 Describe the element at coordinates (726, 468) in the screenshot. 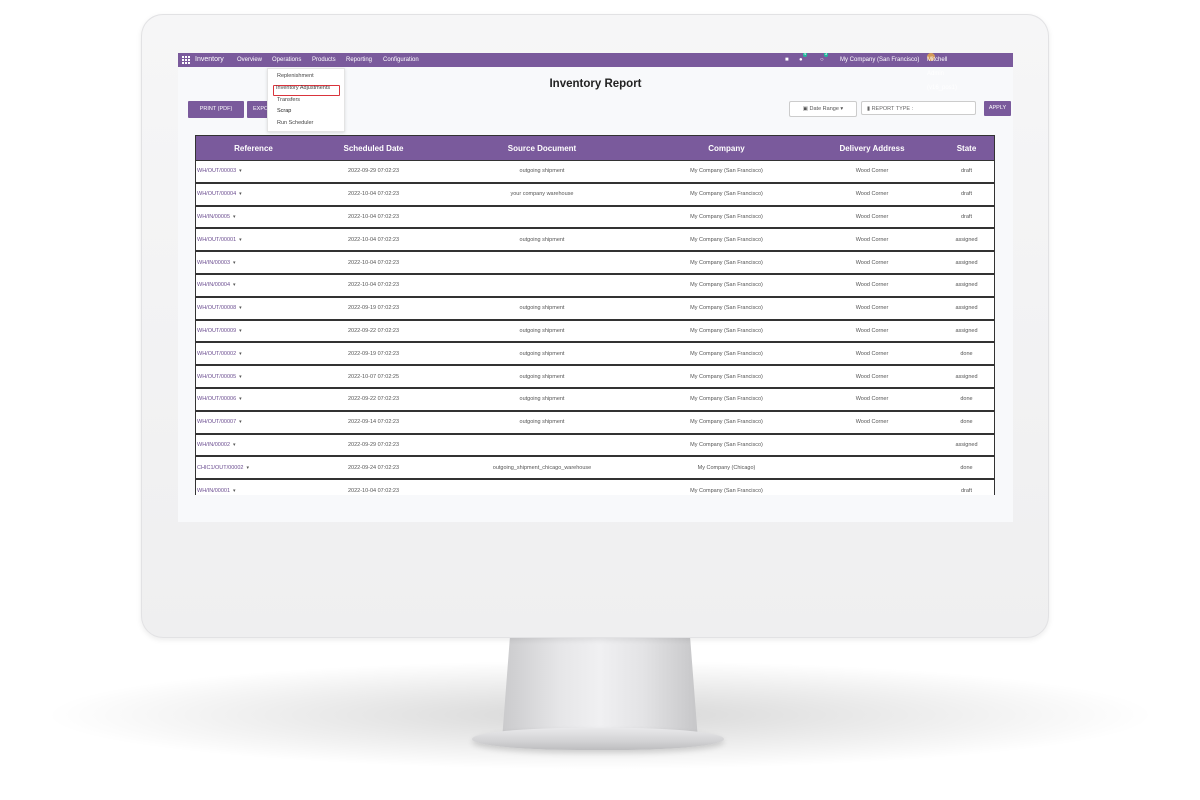

I see `cell-company: My Company (Chicago)` at that location.